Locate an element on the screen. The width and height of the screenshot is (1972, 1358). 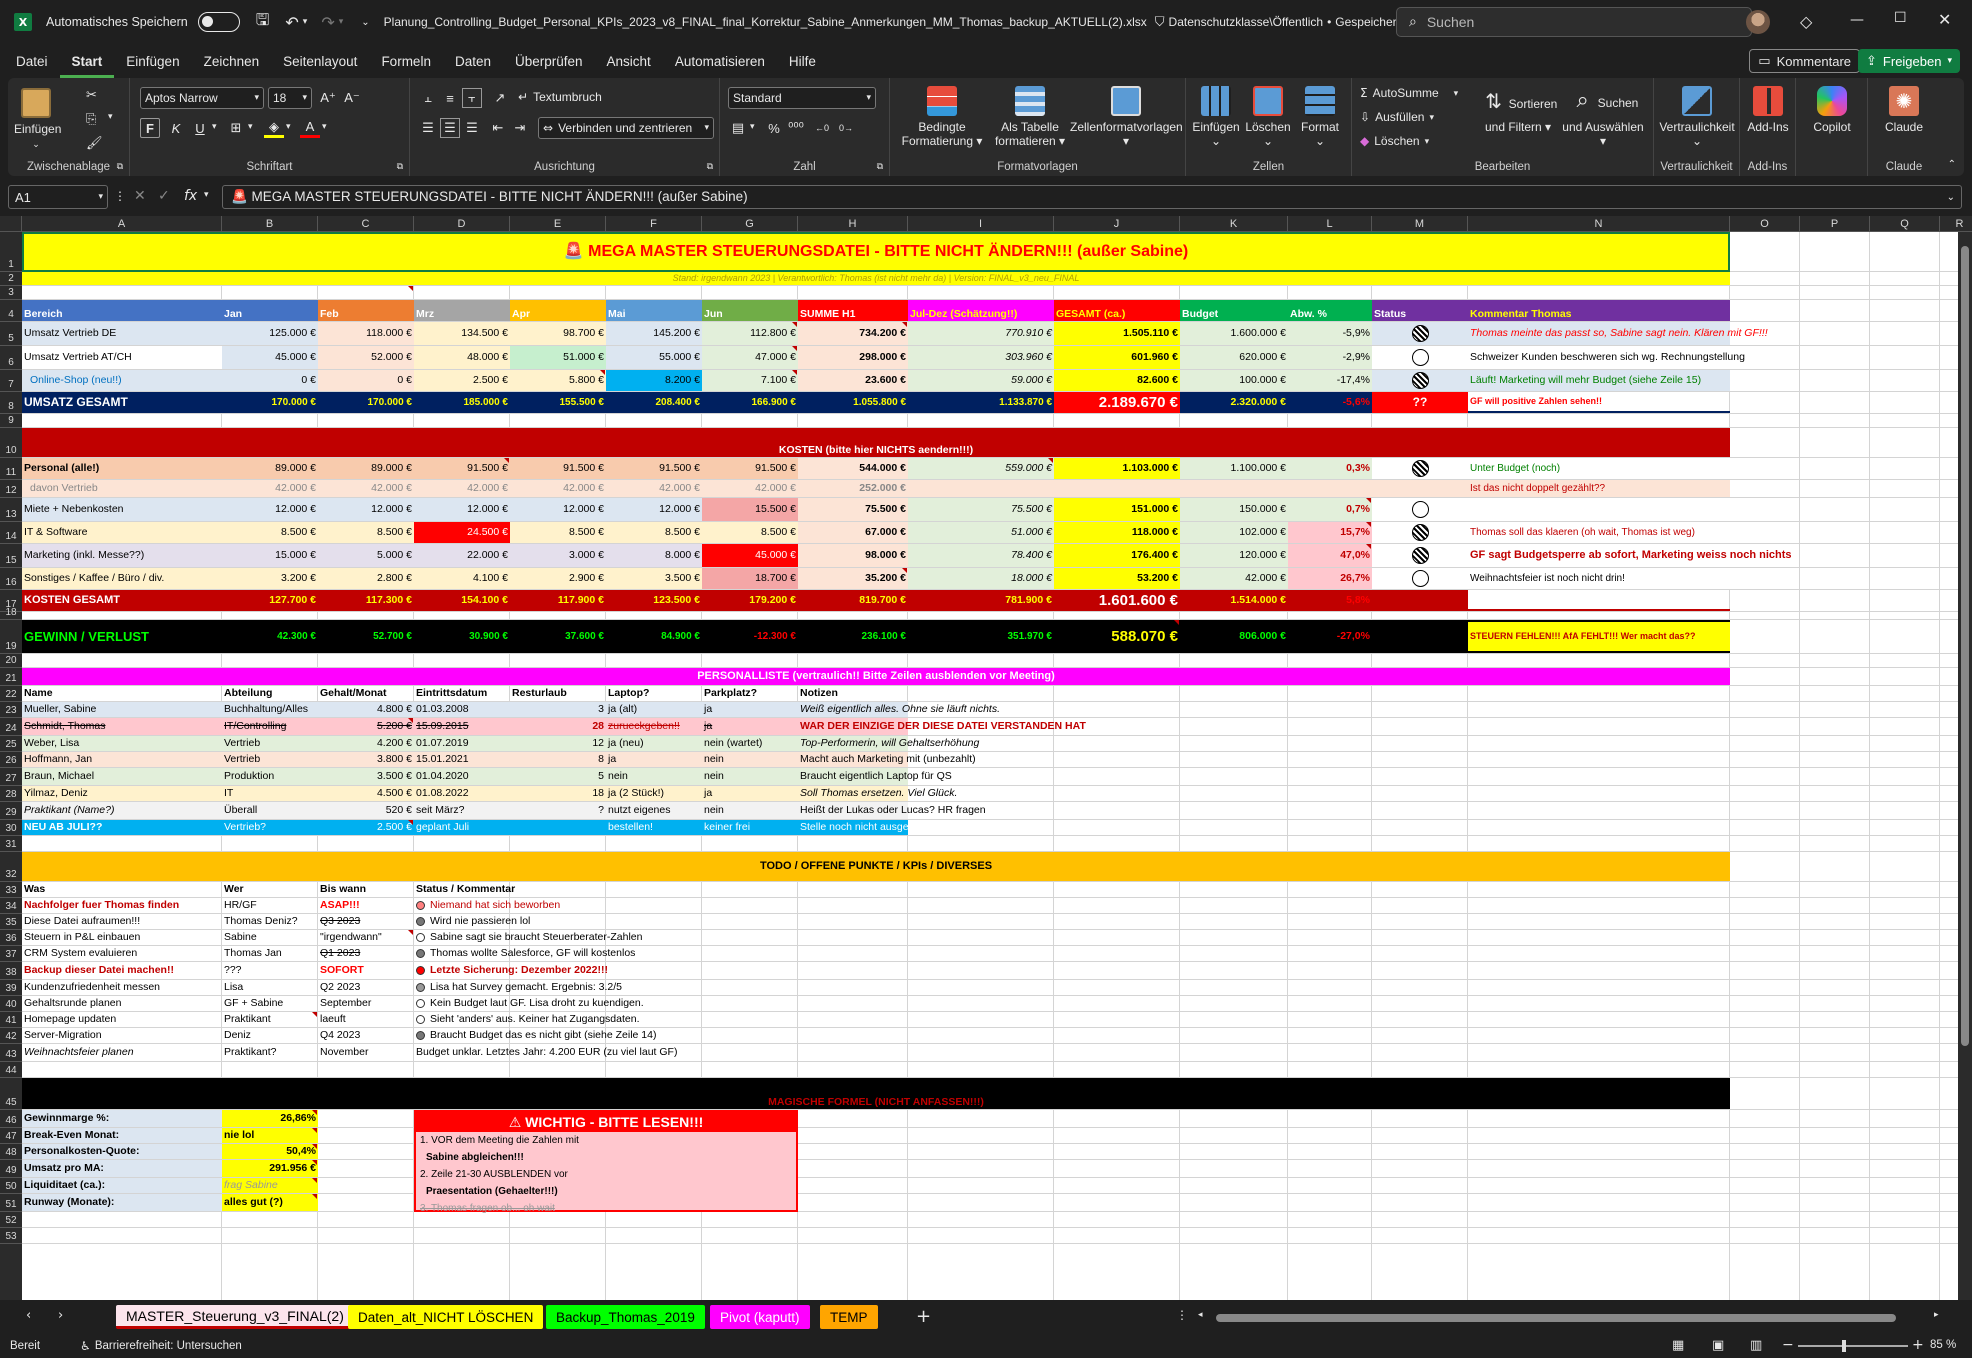
todo-status: Wird nie passieren lol is located at coordinates (606, 921).